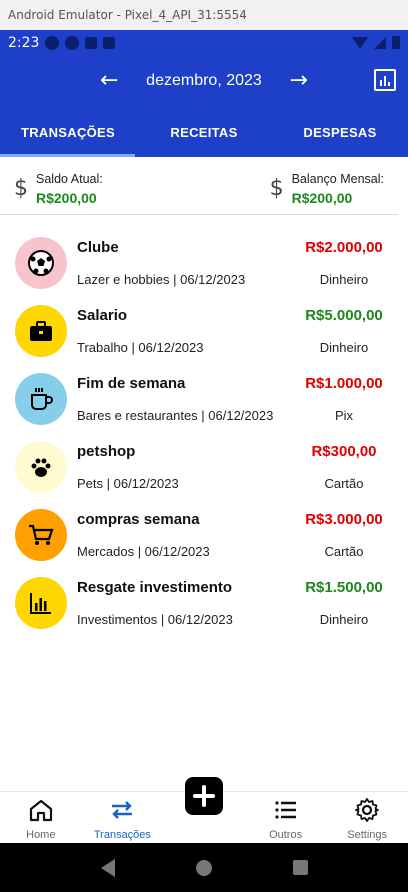 Image resolution: width=408 pixels, height=892 pixels. I want to click on shield-icon, so click(109, 42).